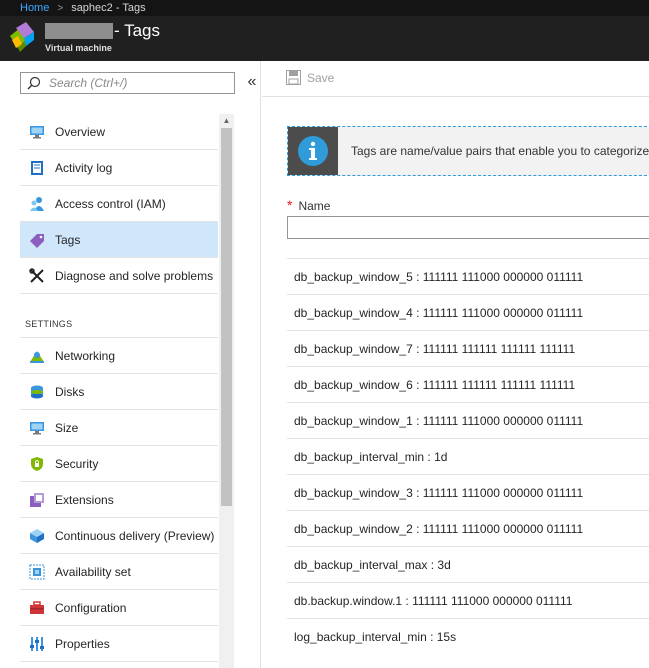 The image size is (649, 668). Describe the element at coordinates (468, 636) in the screenshot. I see `tag-row: log_backup_interval_min : 15s` at that location.